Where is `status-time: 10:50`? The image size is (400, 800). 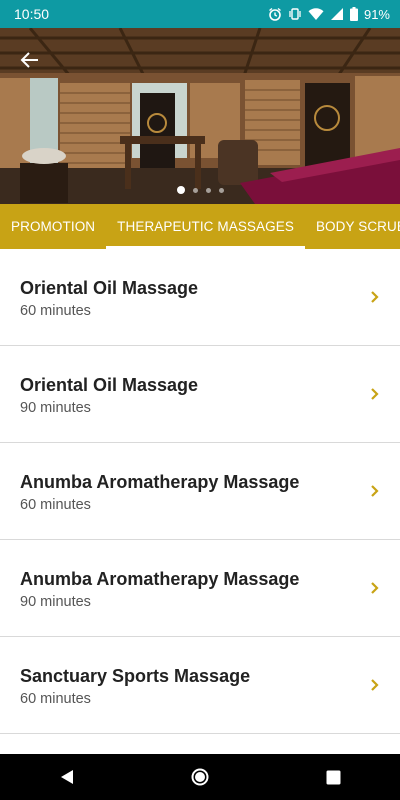
status-time: 10:50 is located at coordinates (32, 14).